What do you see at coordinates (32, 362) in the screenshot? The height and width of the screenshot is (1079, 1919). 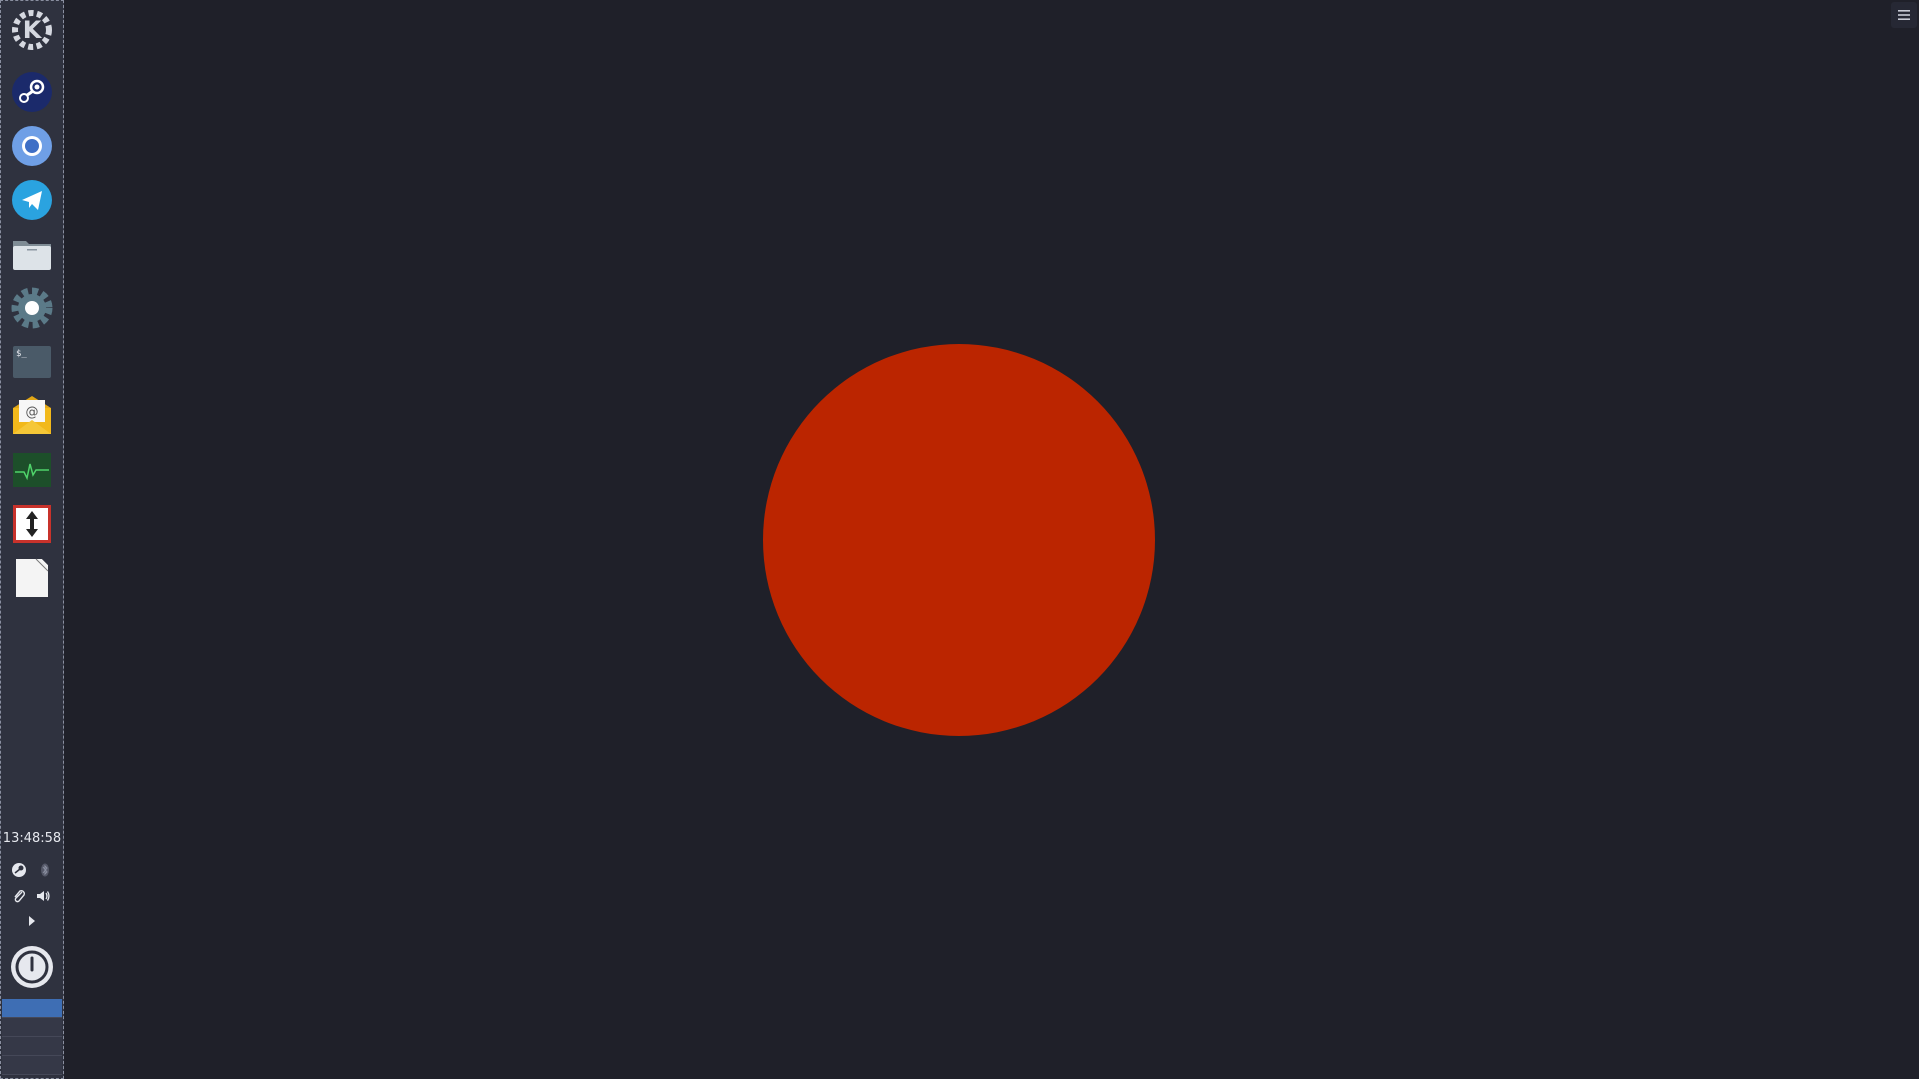 I see `terminal-icon: $_` at bounding box center [32, 362].